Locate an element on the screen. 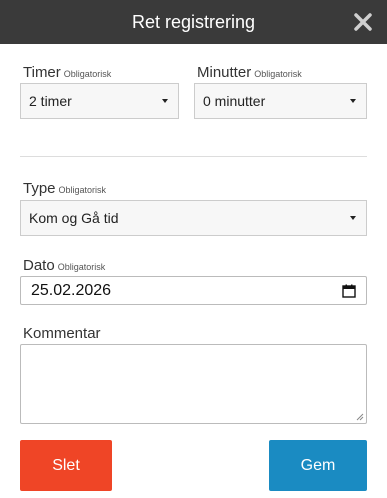 This screenshot has width=387, height=498. type-required-note: Obligatorisk is located at coordinates (82, 190).